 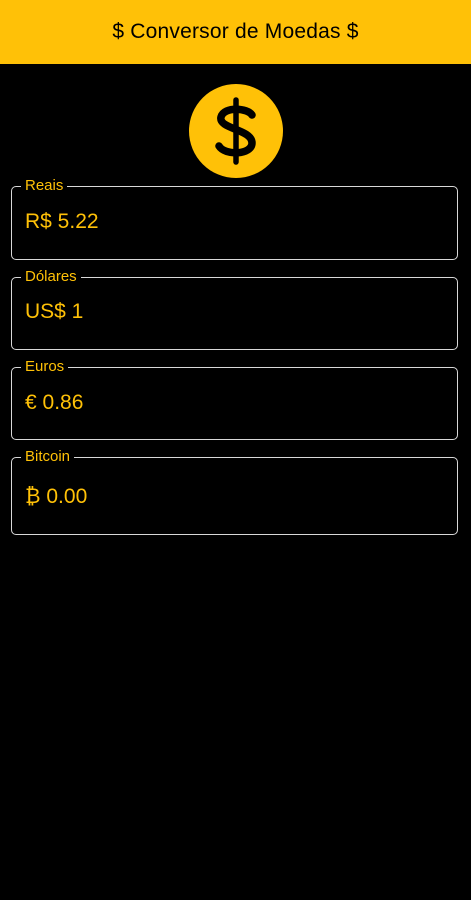 What do you see at coordinates (236, 131) in the screenshot?
I see `dollar-coin-icon` at bounding box center [236, 131].